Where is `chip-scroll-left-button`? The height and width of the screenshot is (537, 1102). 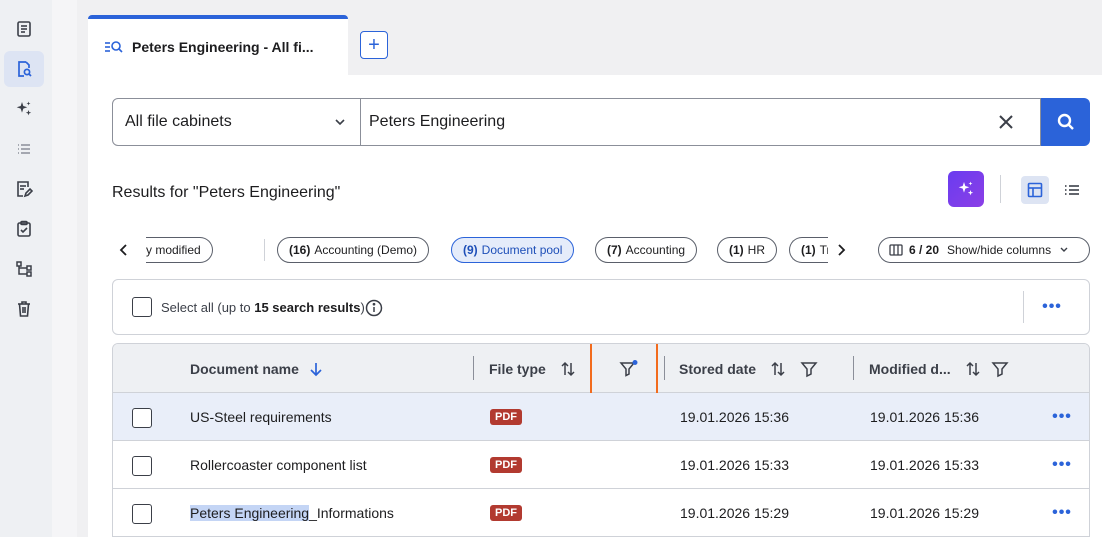 chip-scroll-left-button is located at coordinates (124, 250).